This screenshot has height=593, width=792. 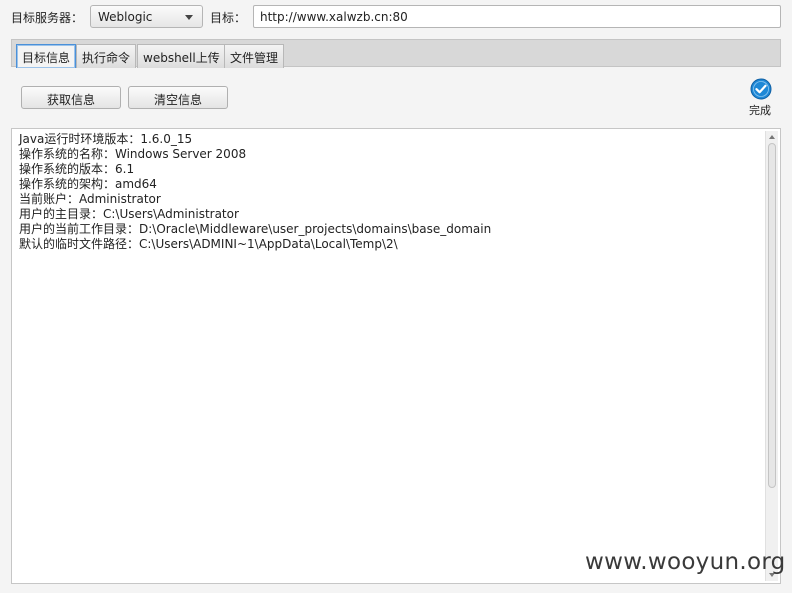 I want to click on tab-execute-command: 执行命令, so click(x=106, y=56).